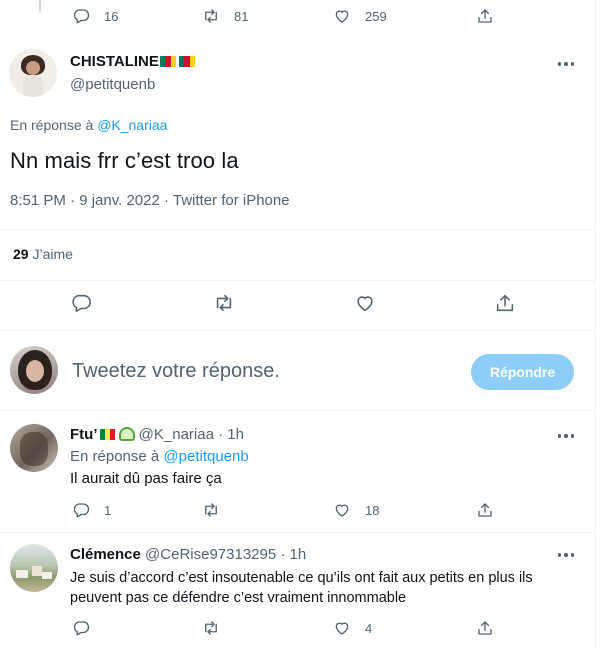 The image size is (615, 648). What do you see at coordinates (522, 372) in the screenshot?
I see `reply-submit-button: Répondre` at bounding box center [522, 372].